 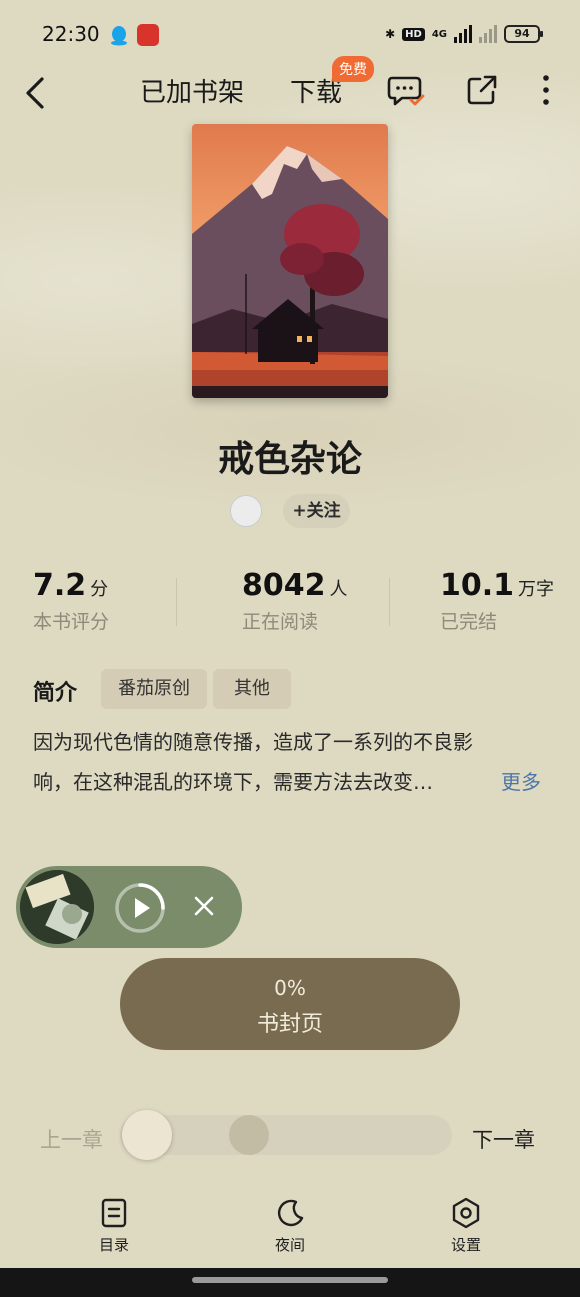 I want to click on moon-icon, so click(x=290, y=1213).